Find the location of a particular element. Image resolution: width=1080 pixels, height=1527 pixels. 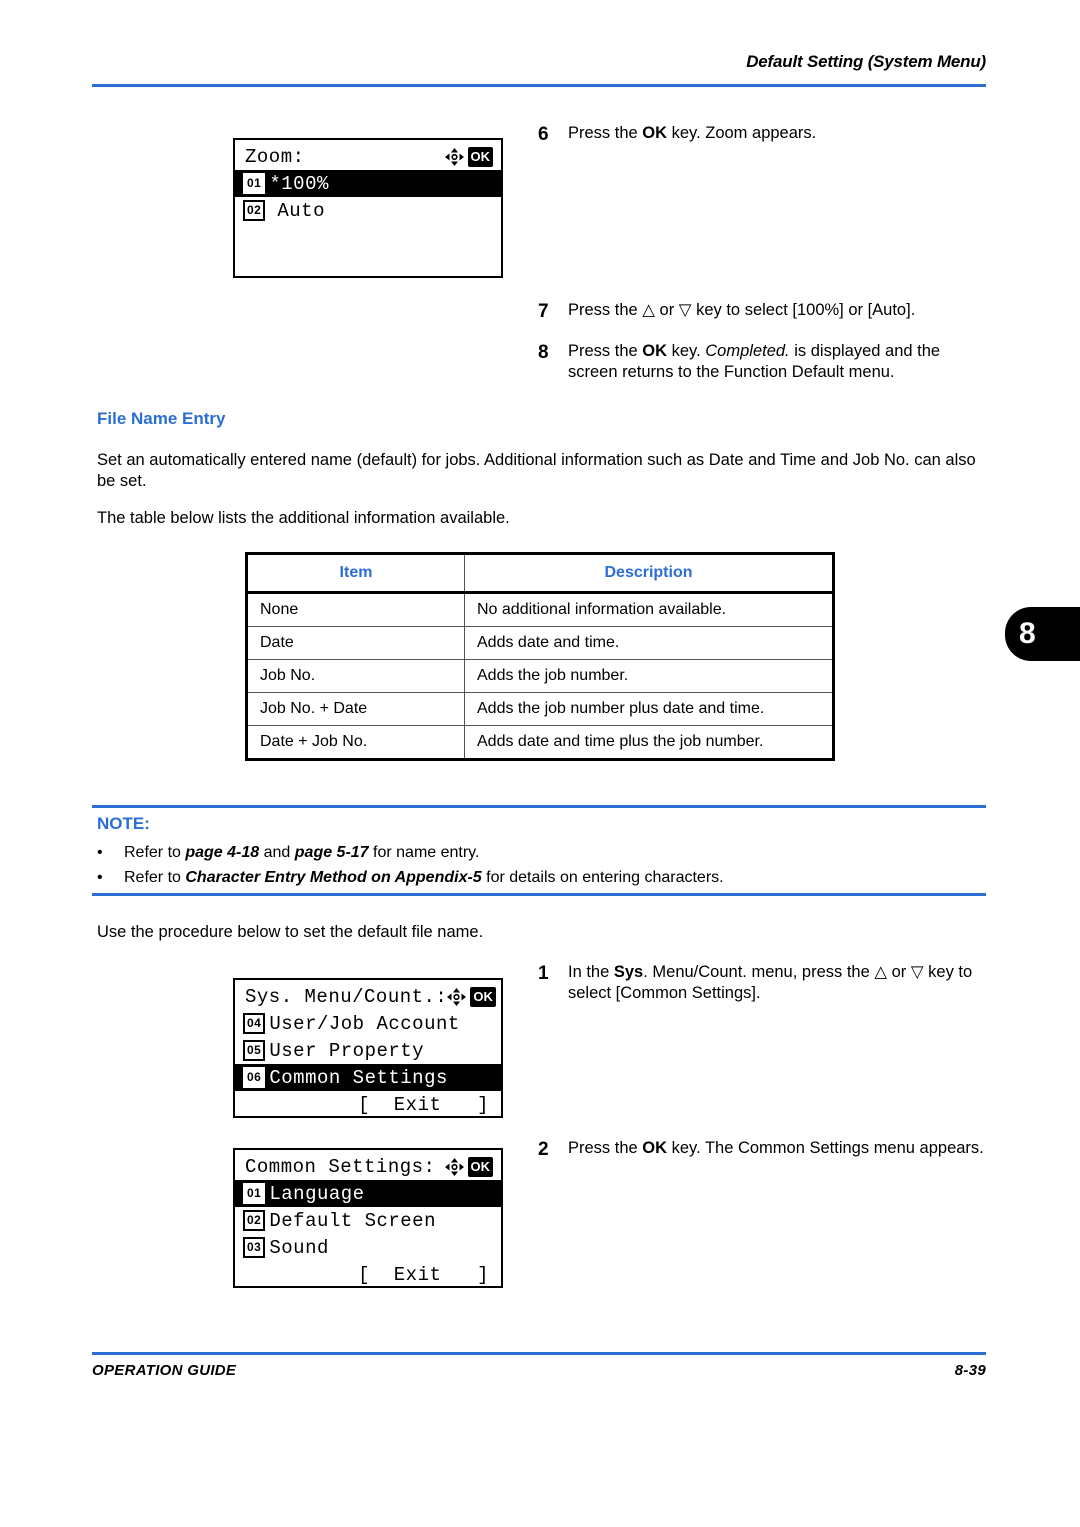

lcd-row-index: 02 is located at coordinates (254, 210).